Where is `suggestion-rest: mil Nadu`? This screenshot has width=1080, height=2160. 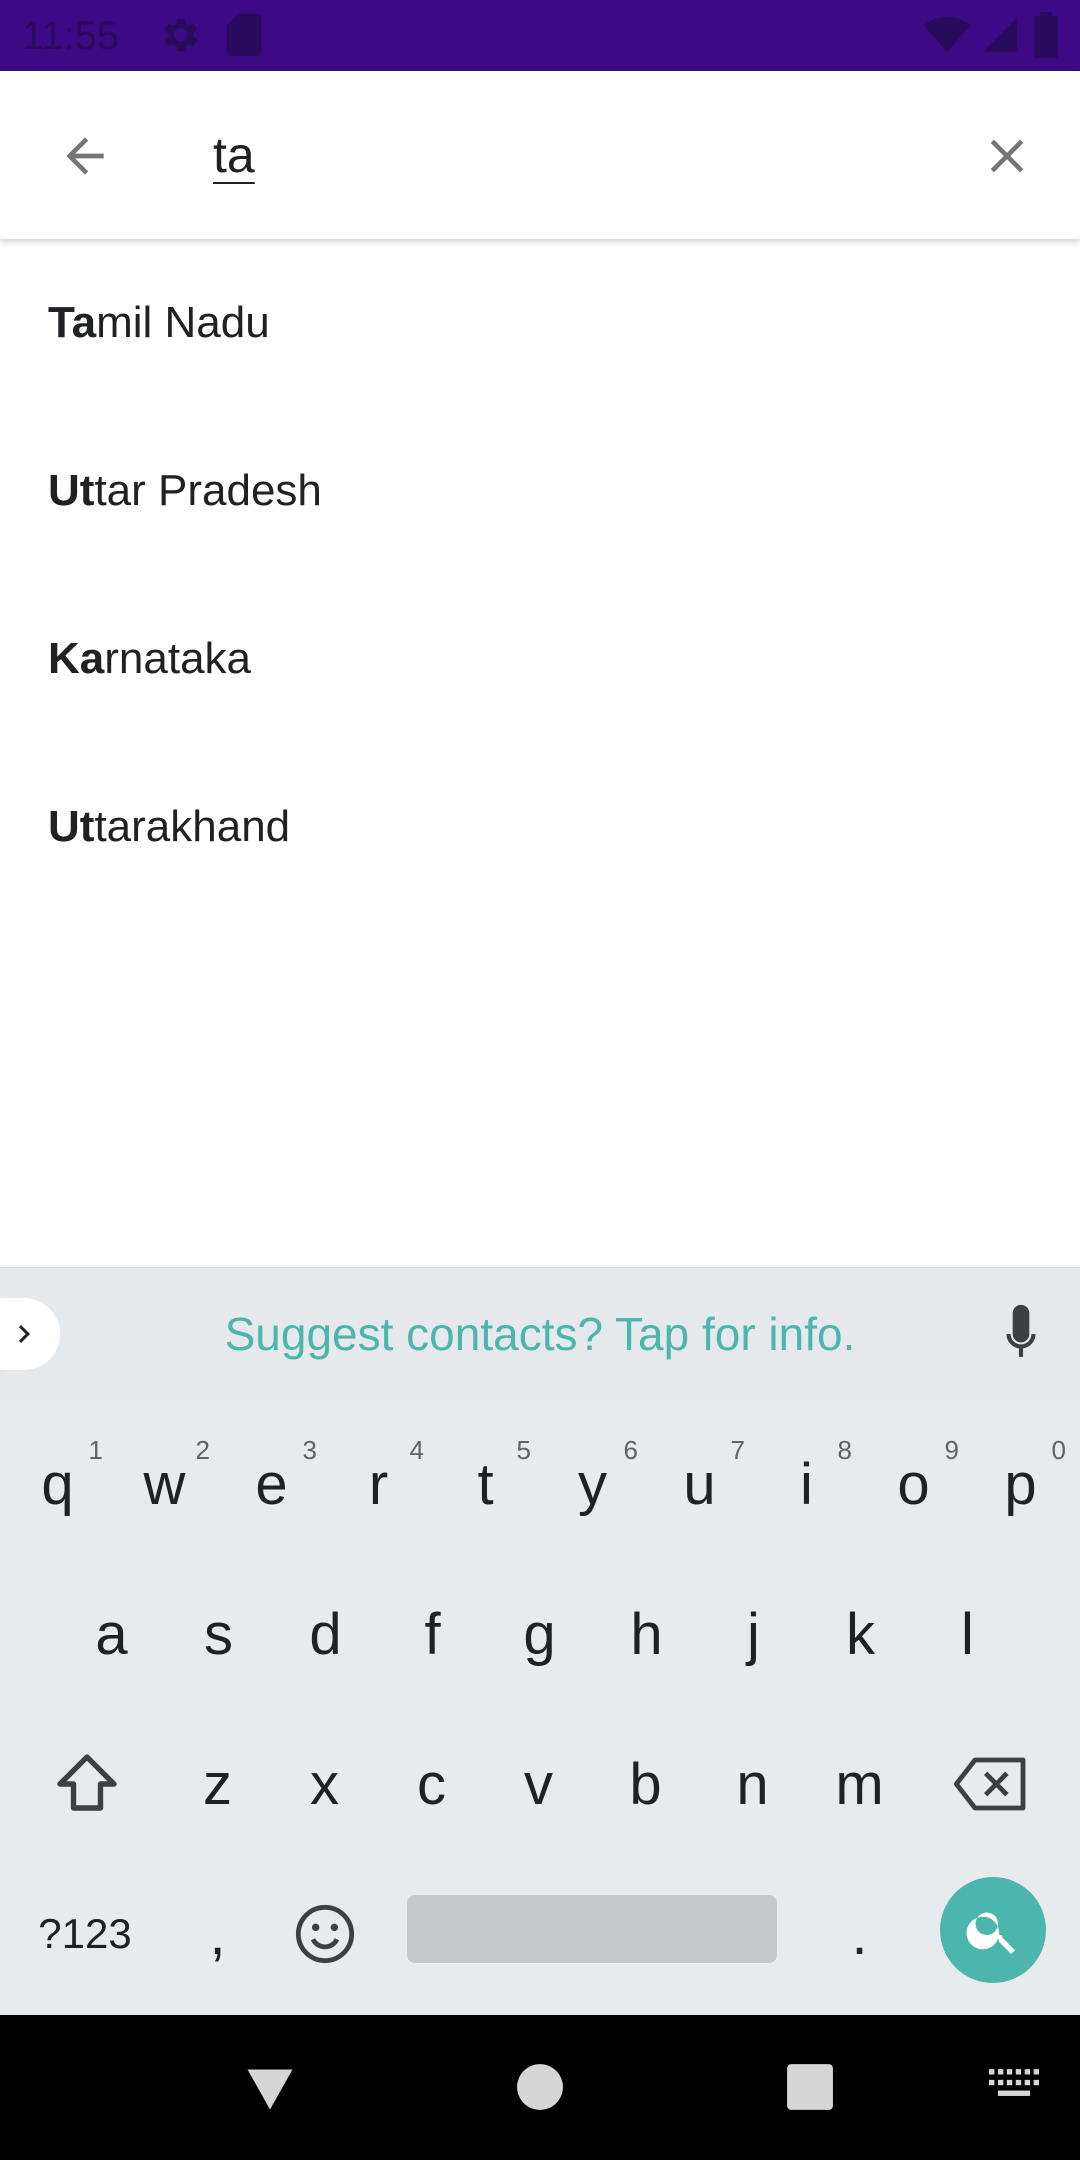
suggestion-rest: mil Nadu is located at coordinates (183, 322).